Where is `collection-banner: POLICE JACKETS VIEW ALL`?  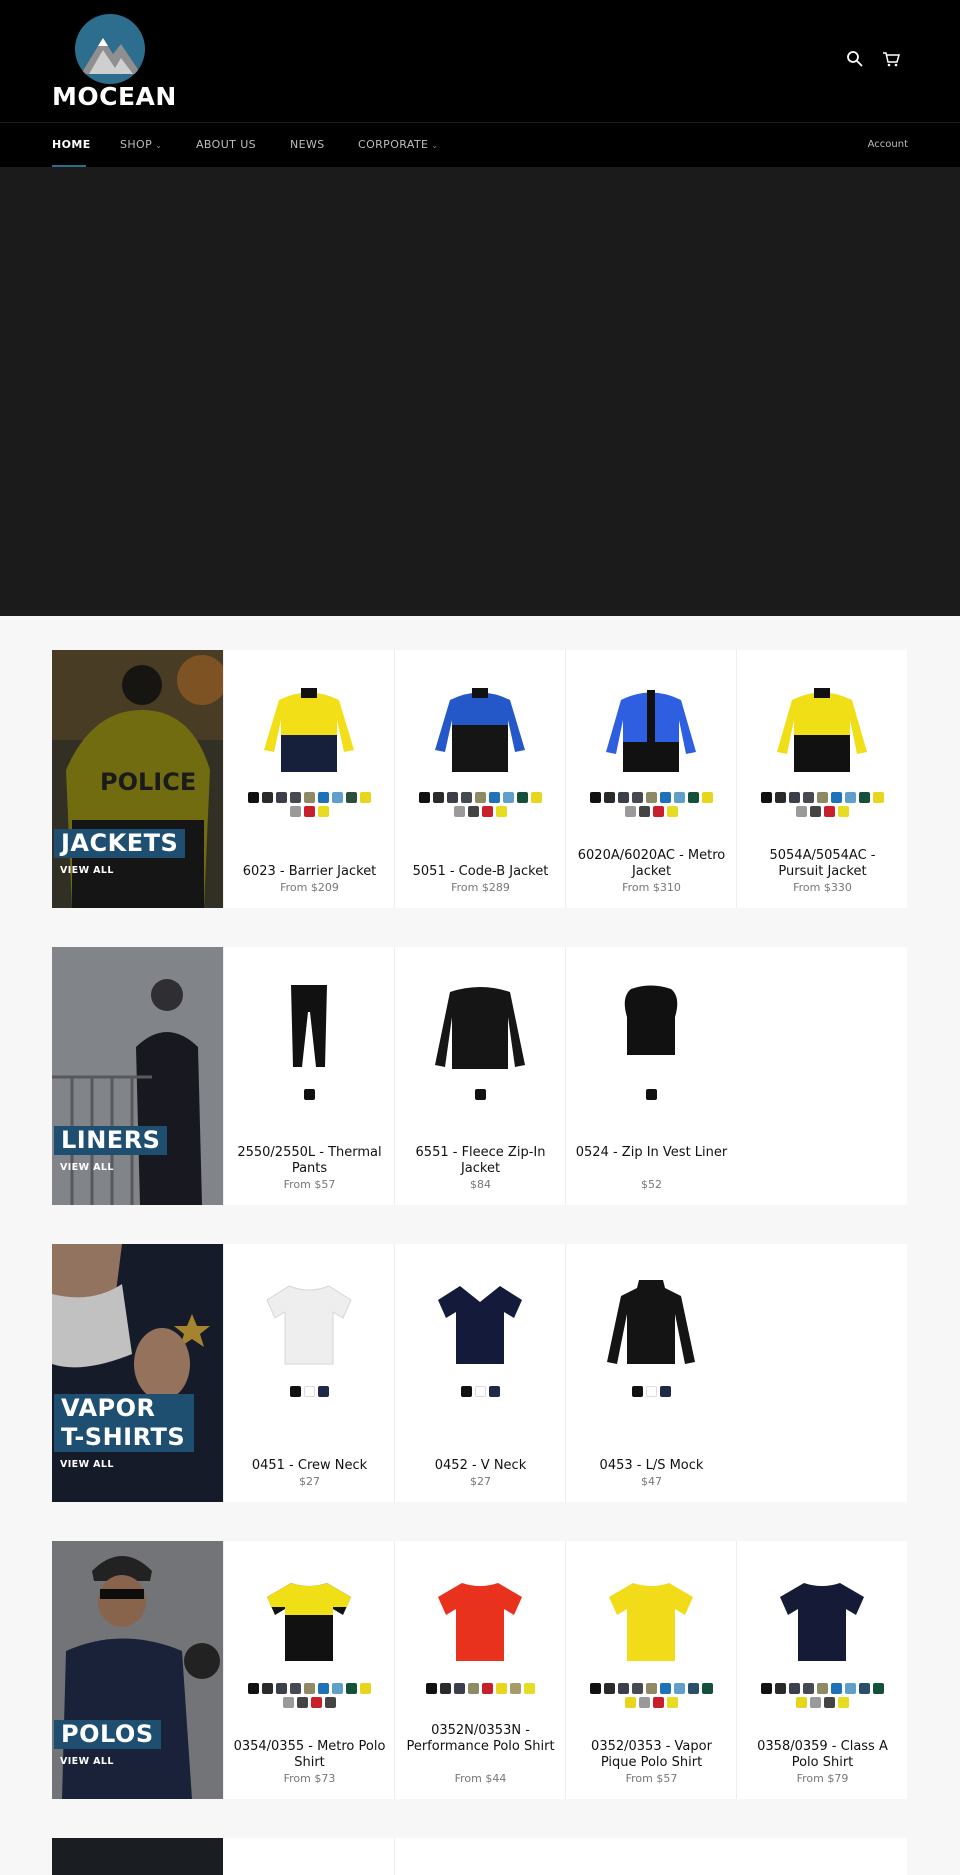 collection-banner: POLICE JACKETS VIEW ALL is located at coordinates (137, 779).